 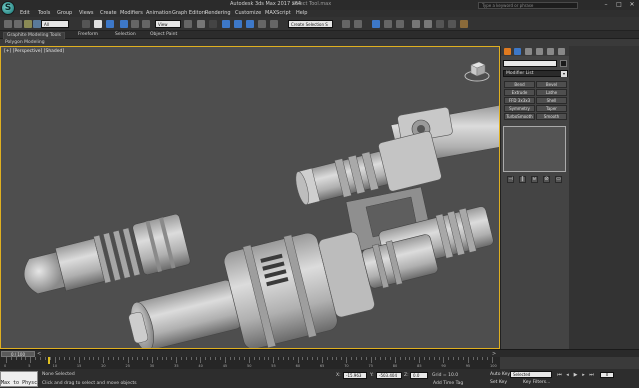 What do you see at coordinates (416, 24) in the screenshot?
I see `curve-editor-icon` at bounding box center [416, 24].